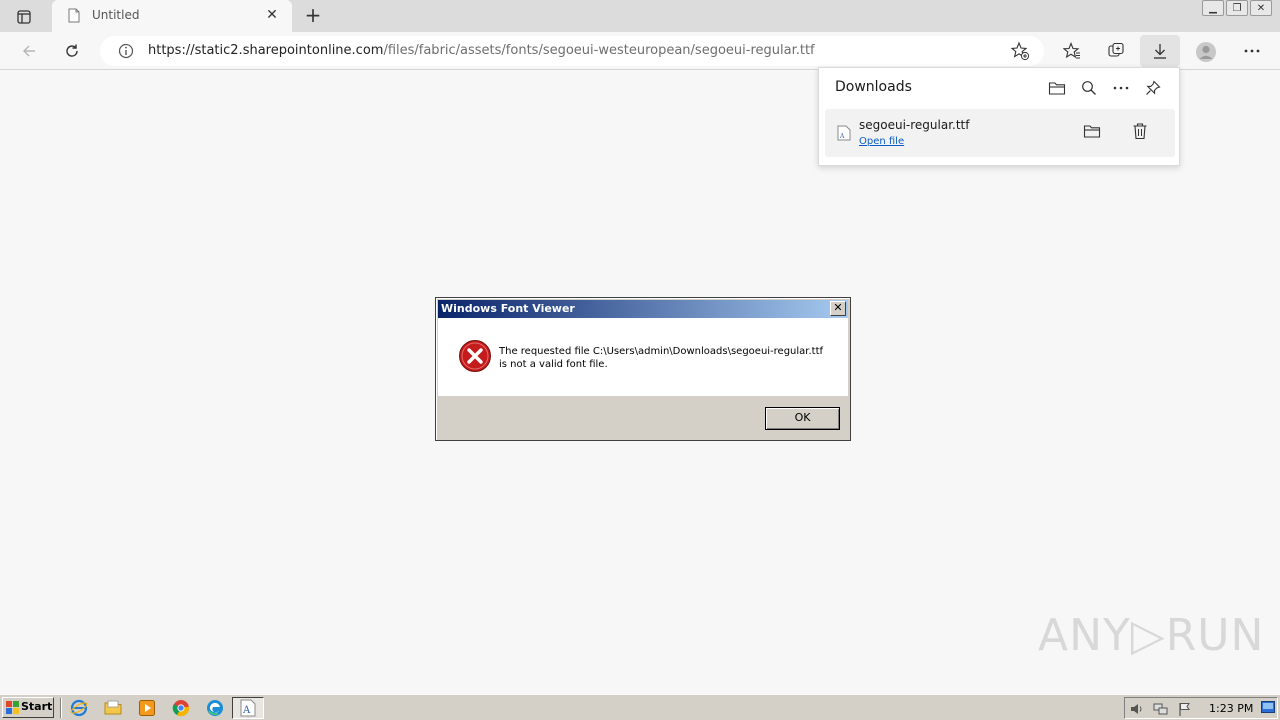  Describe the element at coordinates (147, 708) in the screenshot. I see `media-player-icon` at that location.